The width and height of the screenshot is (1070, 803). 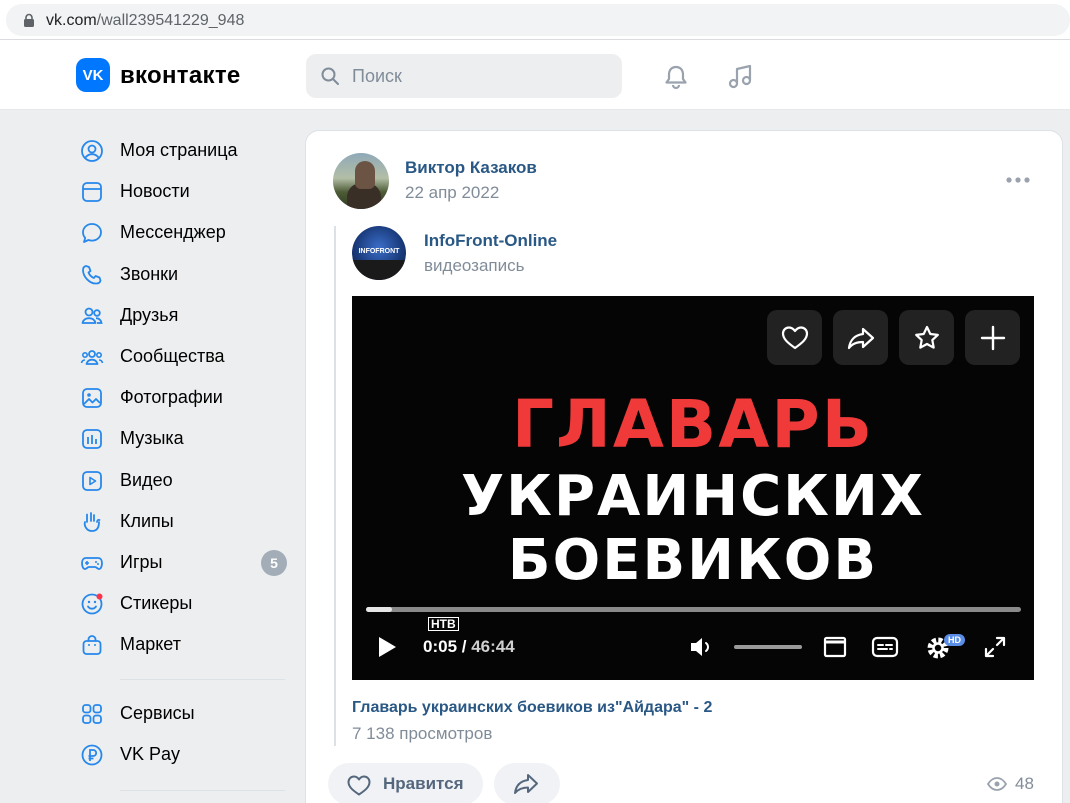 I want to click on sidebar-item-label: Музыка, so click(x=152, y=438).